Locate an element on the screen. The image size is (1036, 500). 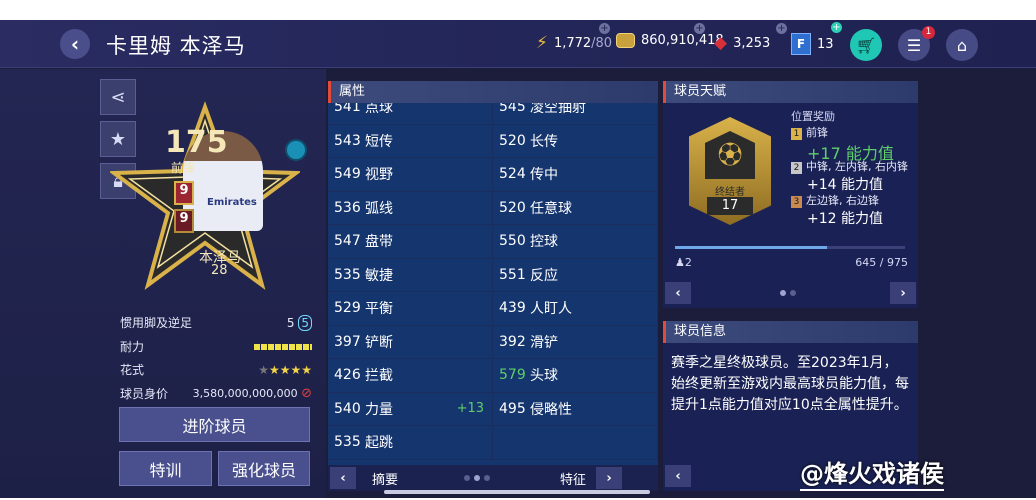
player-rating: 175 is located at coordinates (196, 142).